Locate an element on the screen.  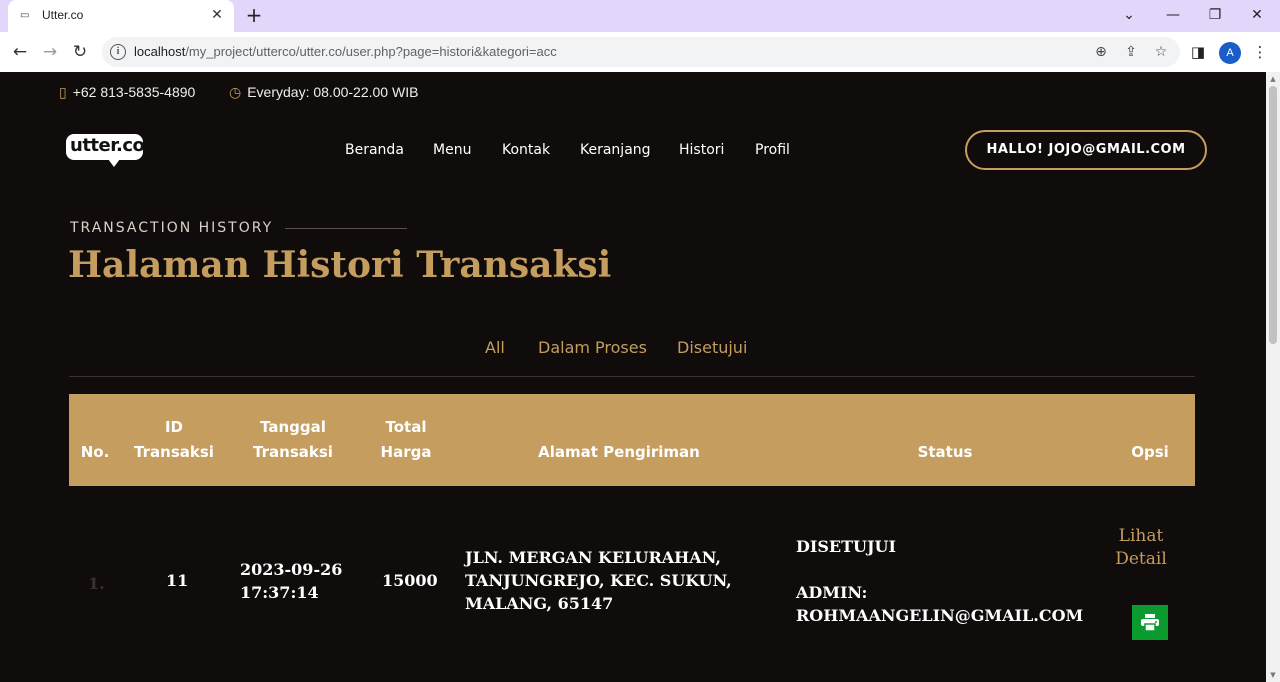
cell-date: 2023-09-26 is located at coordinates (291, 569).